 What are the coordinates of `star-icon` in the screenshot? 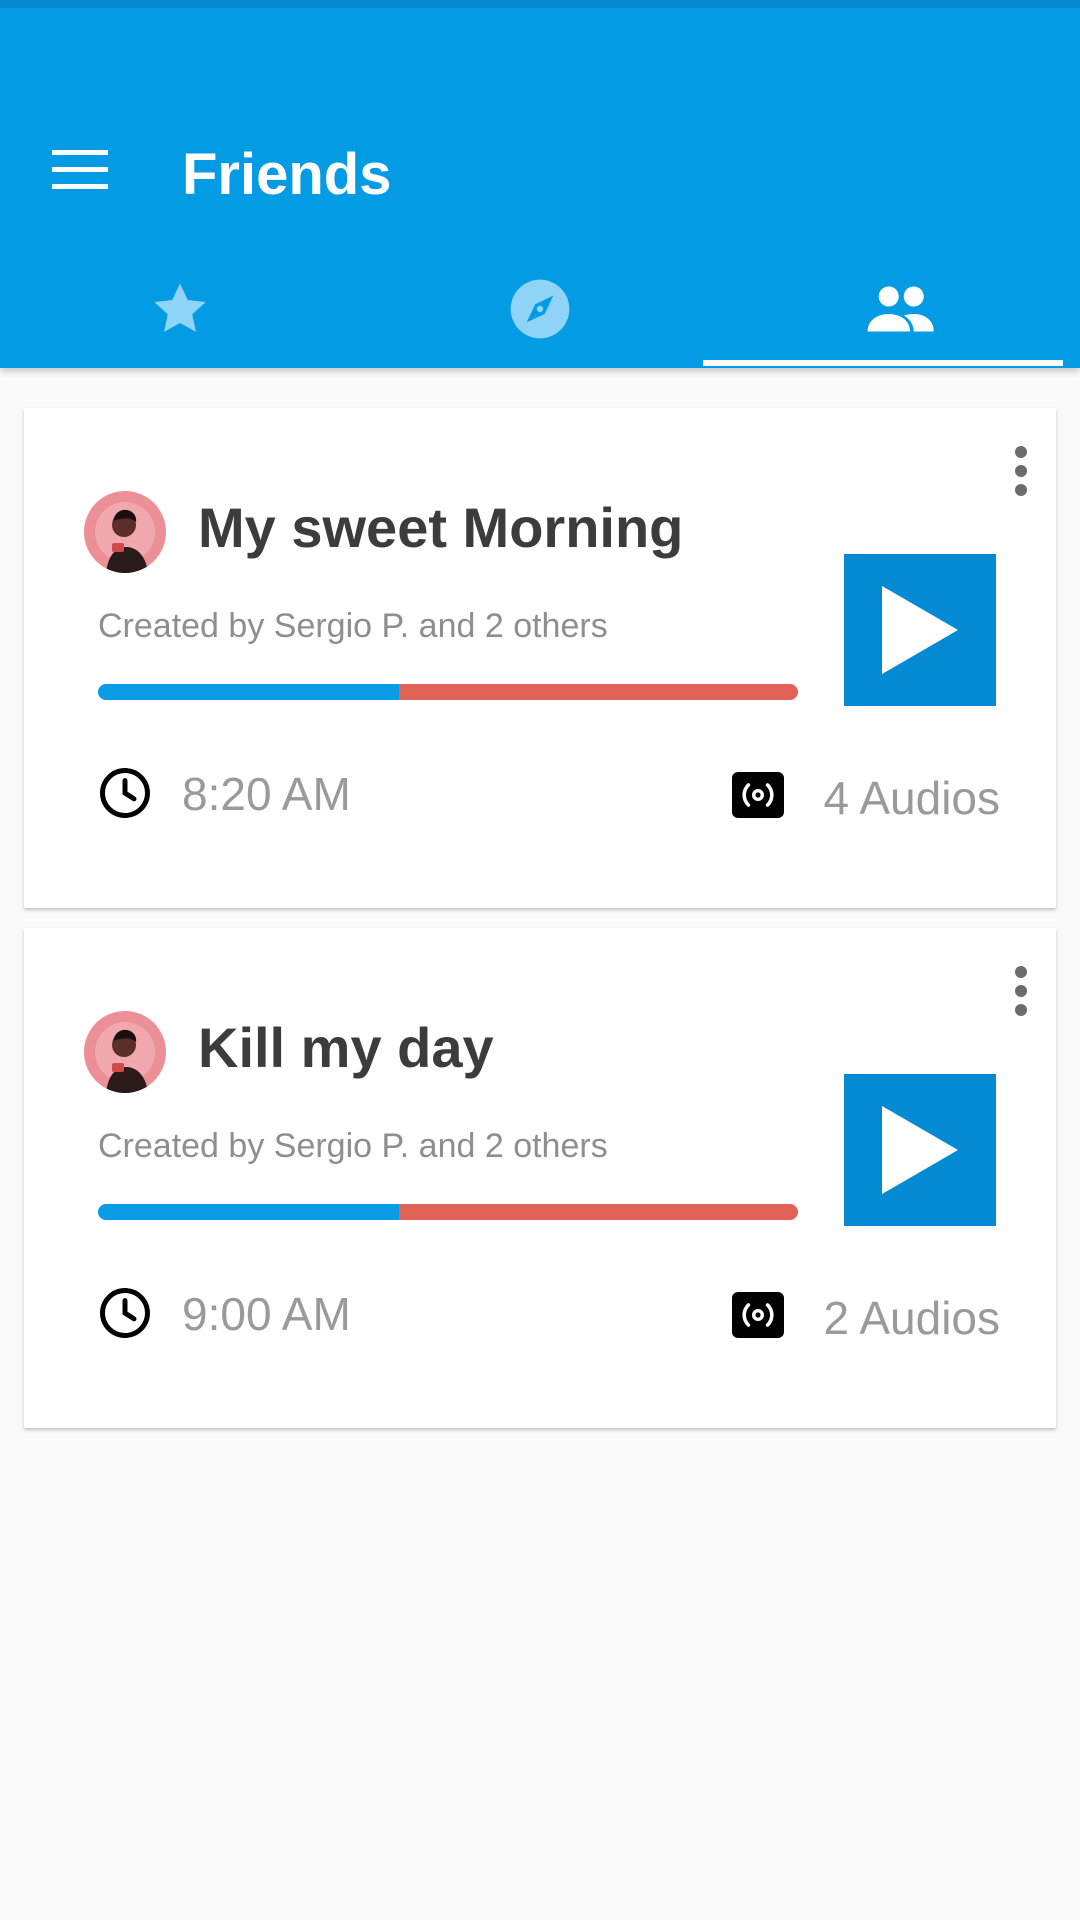 It's located at (180, 307).